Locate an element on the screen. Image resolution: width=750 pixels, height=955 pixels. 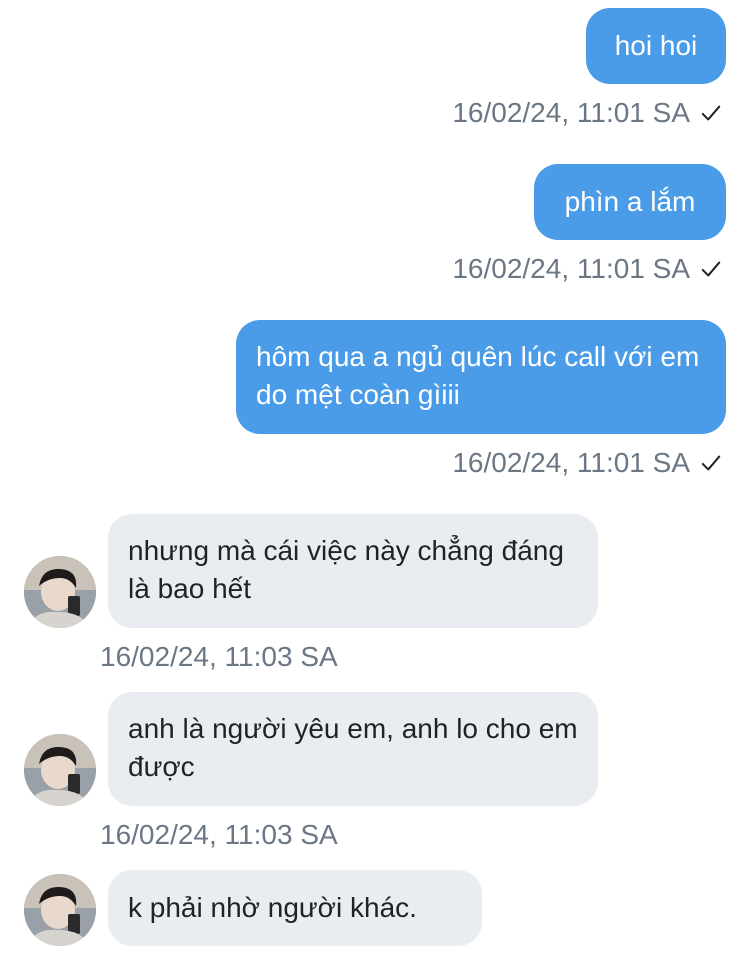
message-text: phìn a lắm is located at coordinates (630, 201).